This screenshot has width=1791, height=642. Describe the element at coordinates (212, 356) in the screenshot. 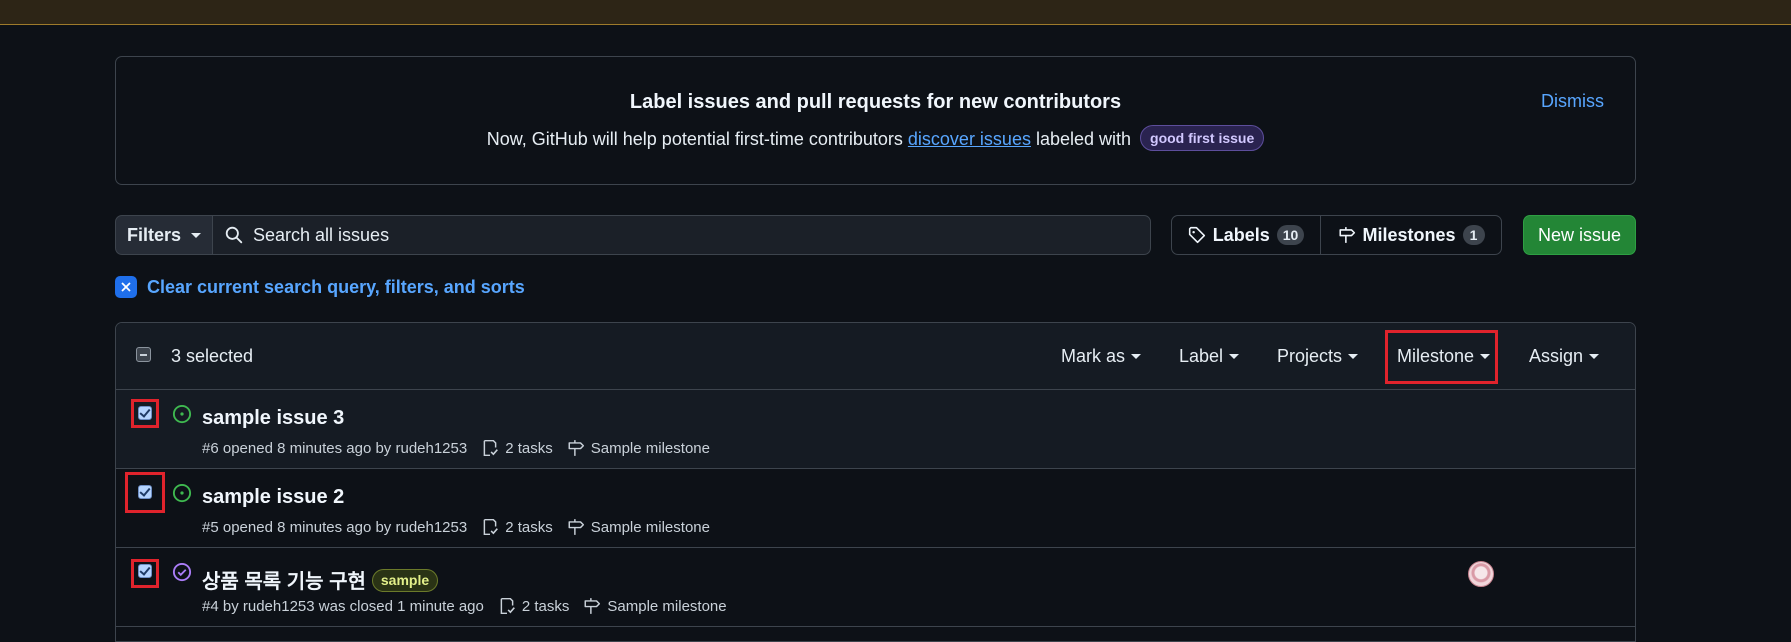

I see `selected-count: 3 selected` at that location.